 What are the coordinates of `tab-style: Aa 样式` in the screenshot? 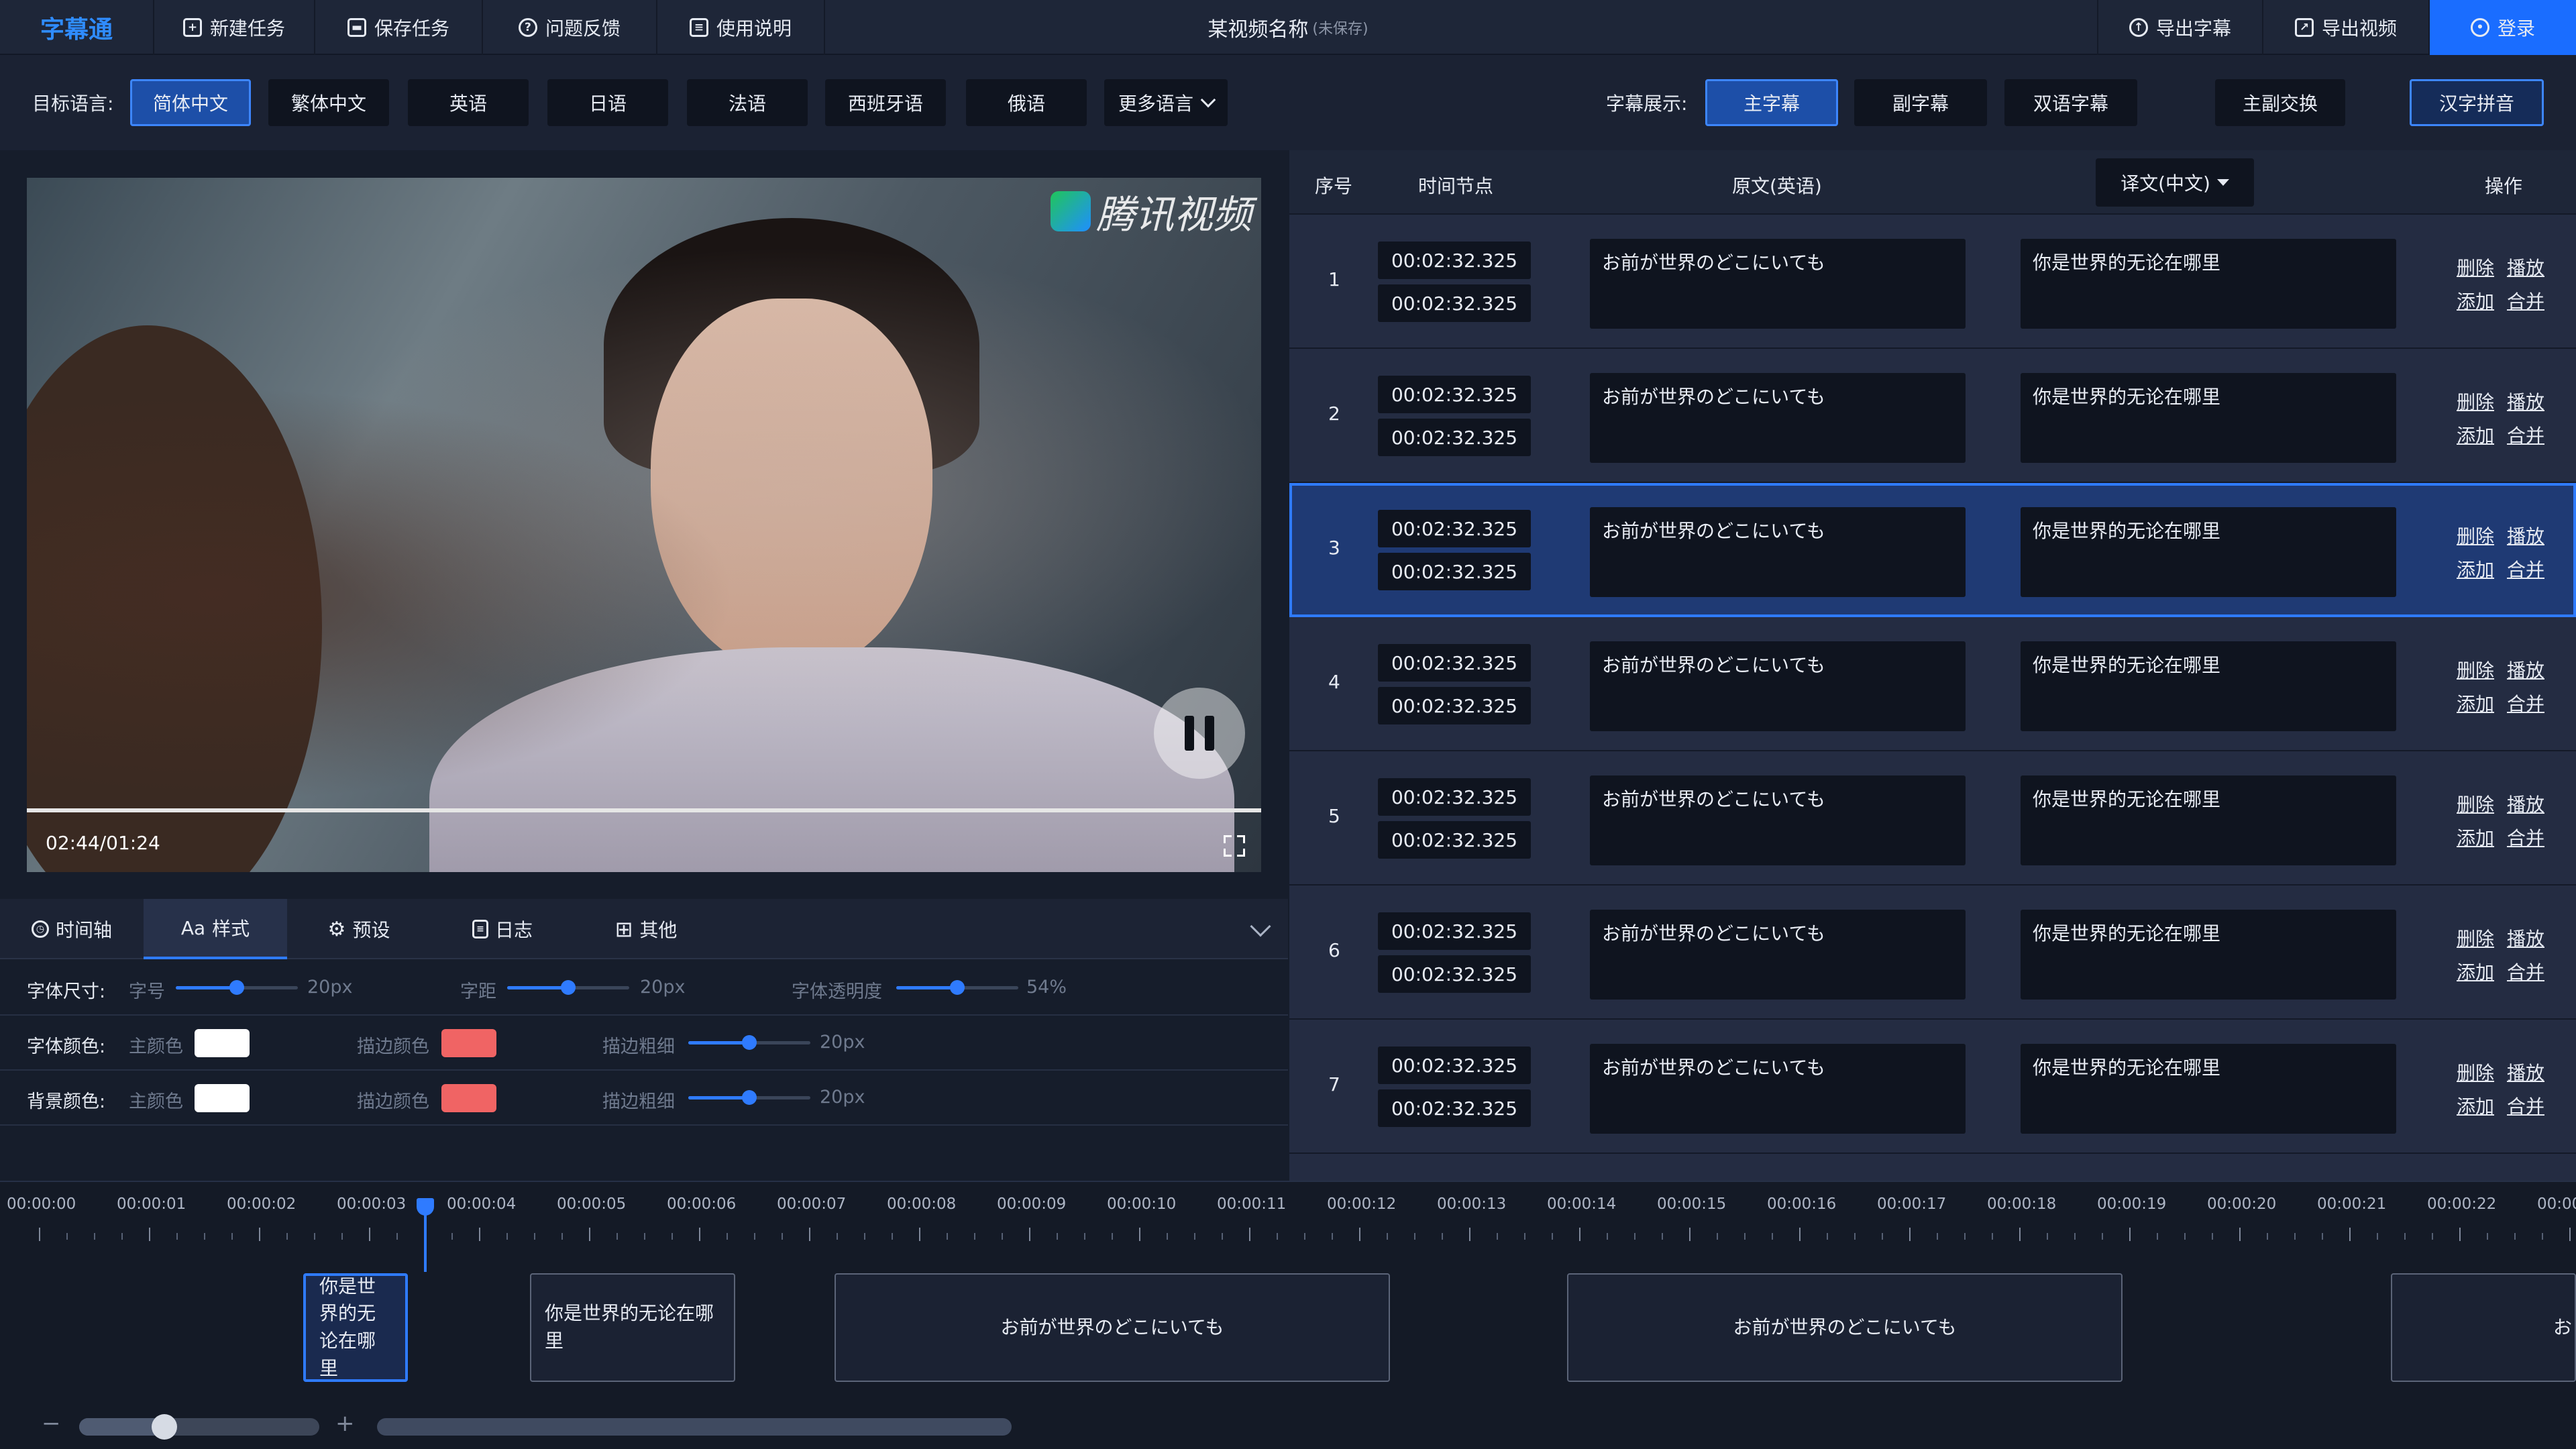 It's located at (215, 929).